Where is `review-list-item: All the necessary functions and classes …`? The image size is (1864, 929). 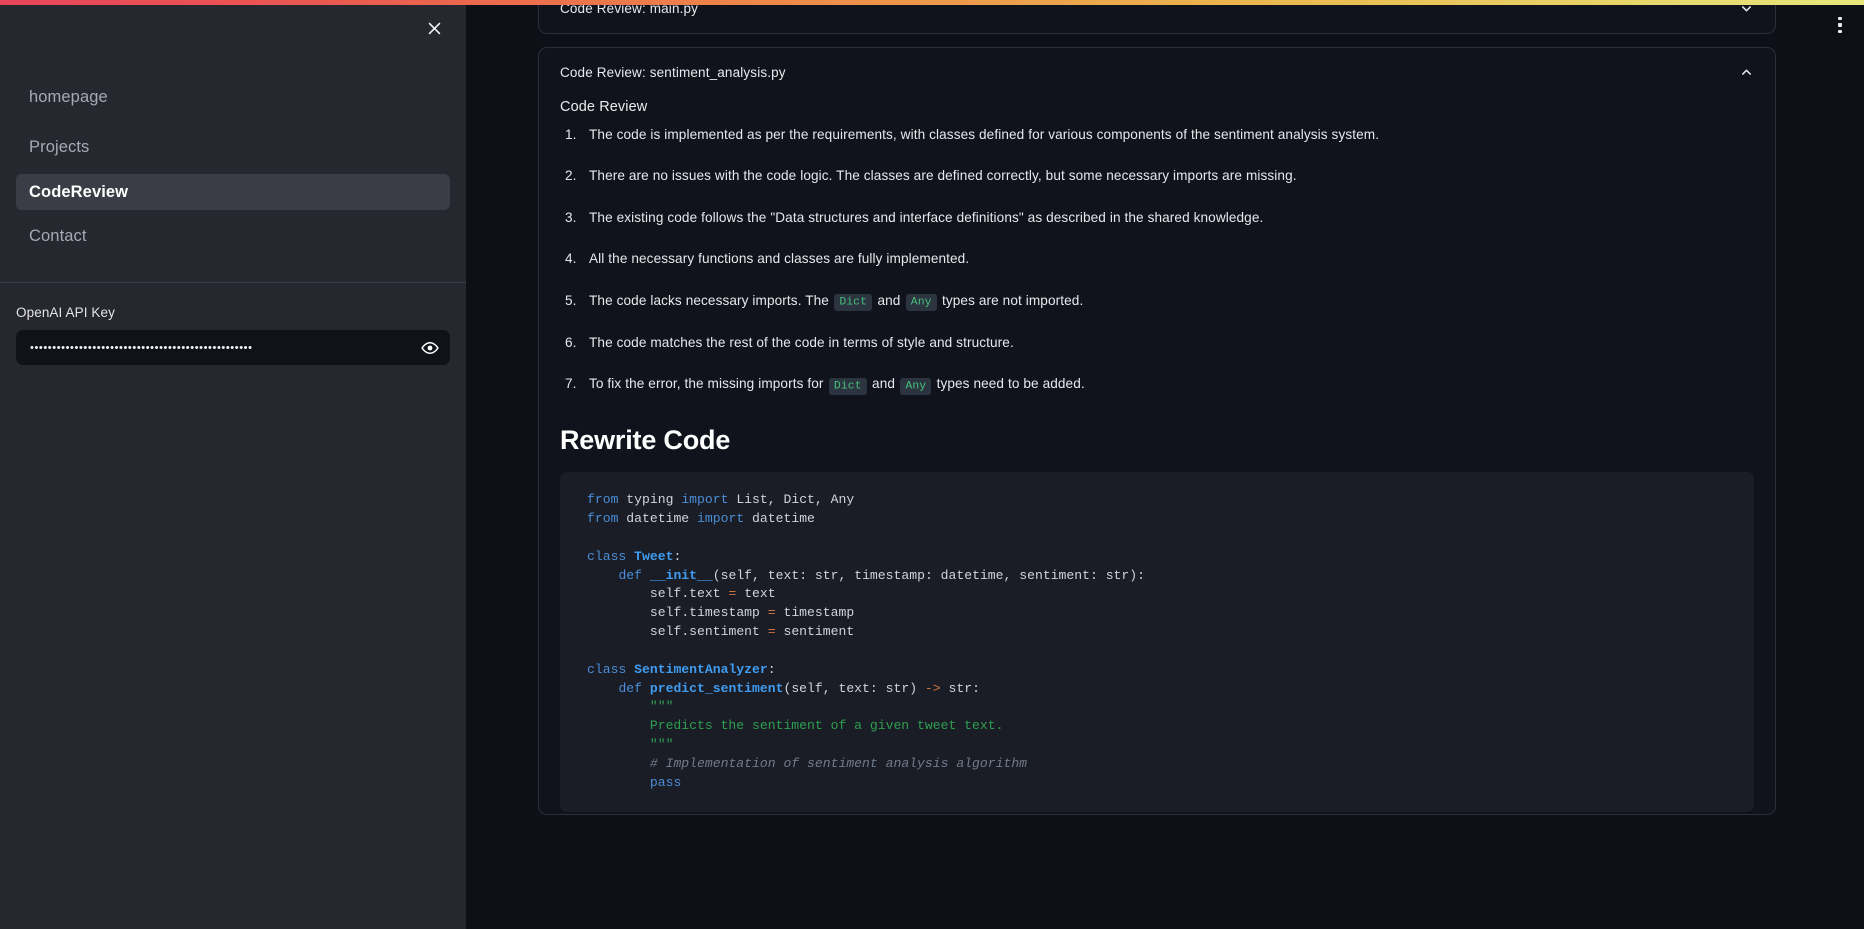
review-list-item: All the necessary functions and classes … is located at coordinates (767, 259).